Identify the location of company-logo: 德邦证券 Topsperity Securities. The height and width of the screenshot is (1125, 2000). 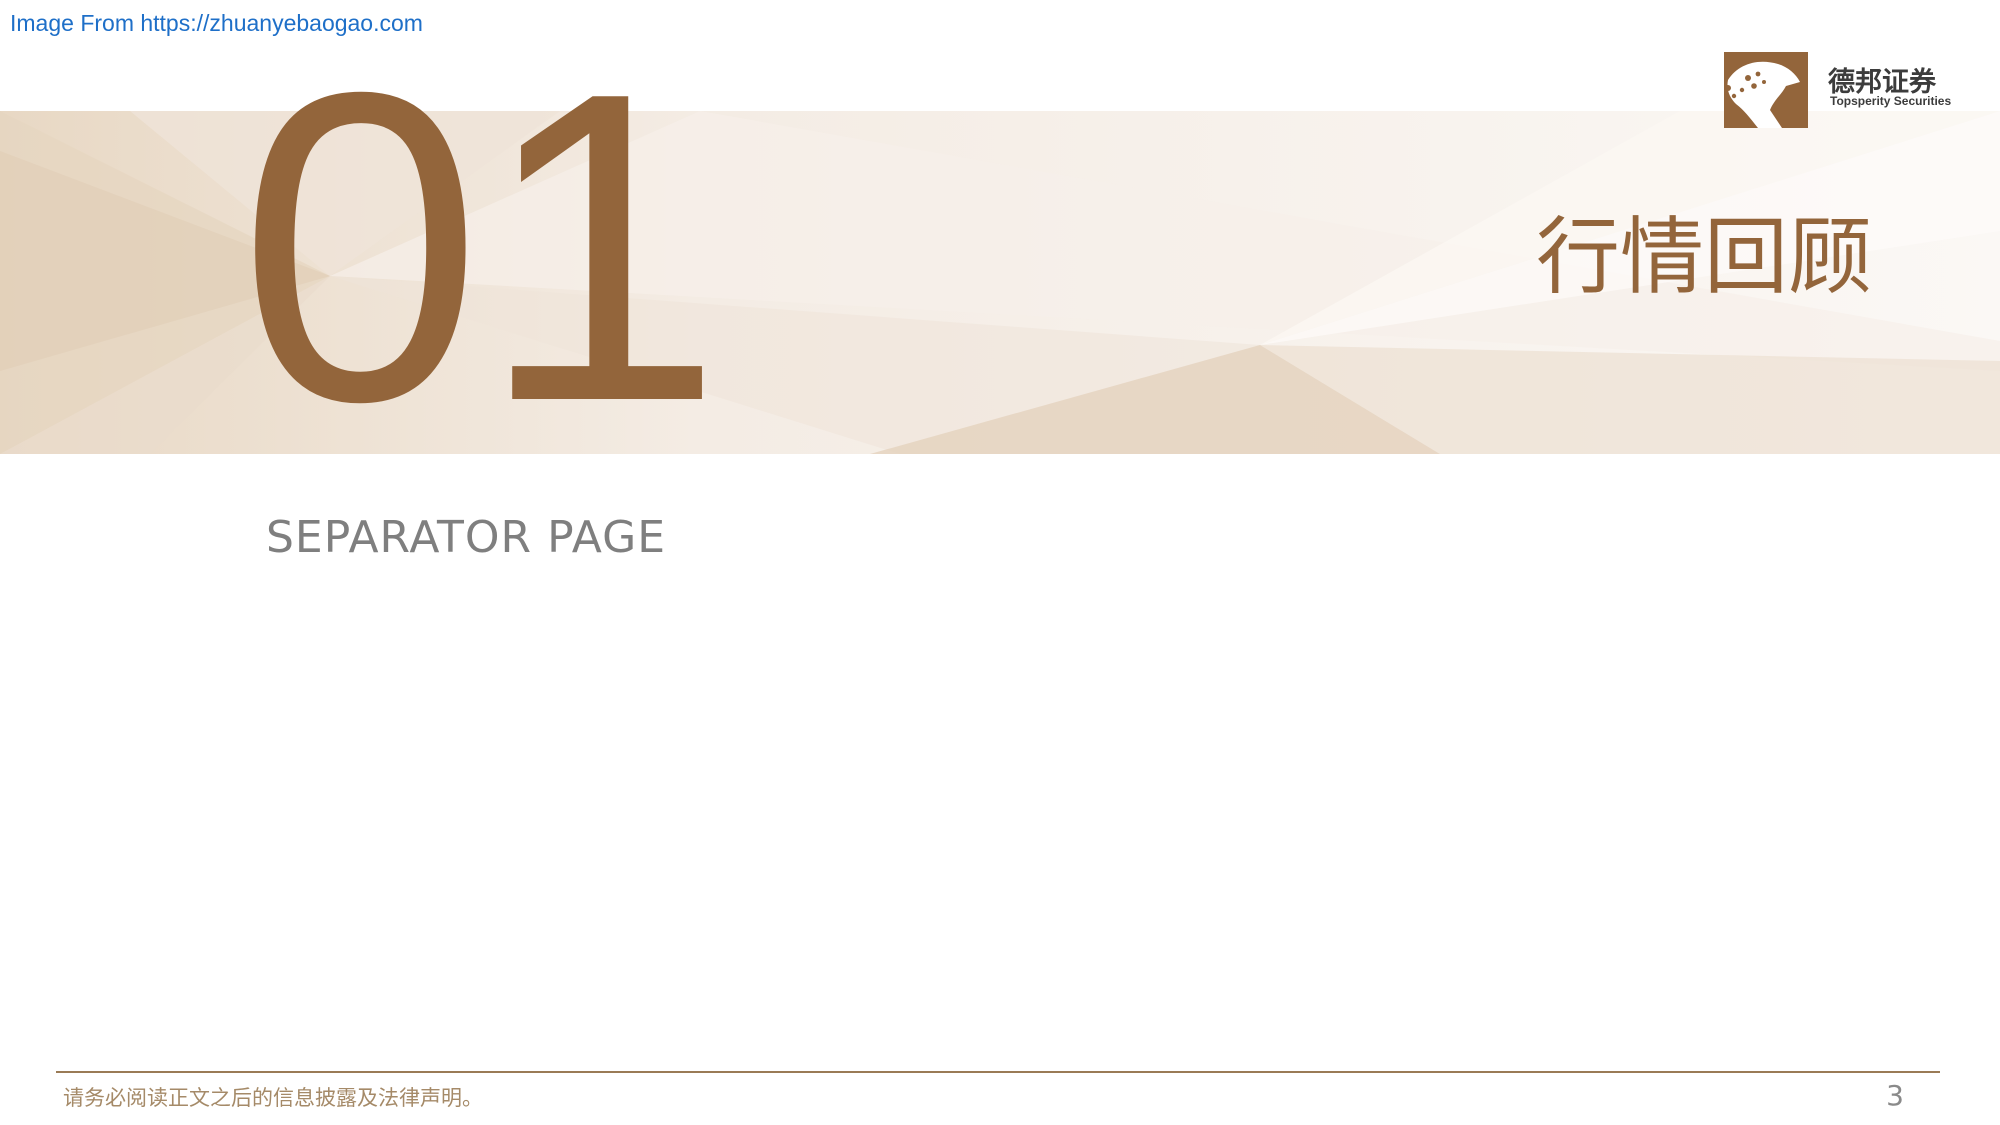
(1837, 90).